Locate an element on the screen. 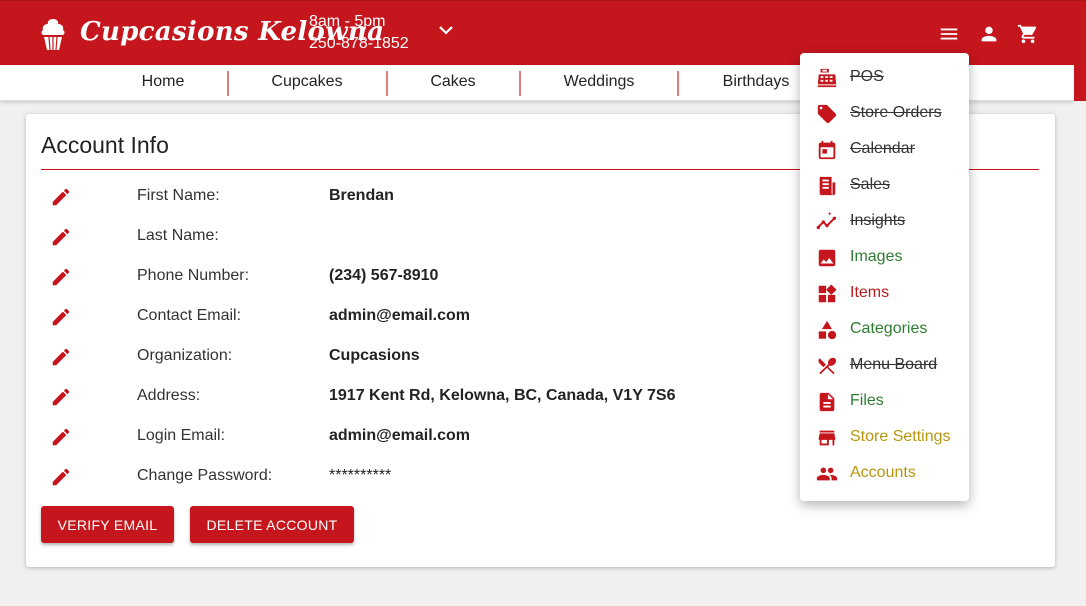 The height and width of the screenshot is (606, 1086). menu-label: Sales is located at coordinates (870, 184).